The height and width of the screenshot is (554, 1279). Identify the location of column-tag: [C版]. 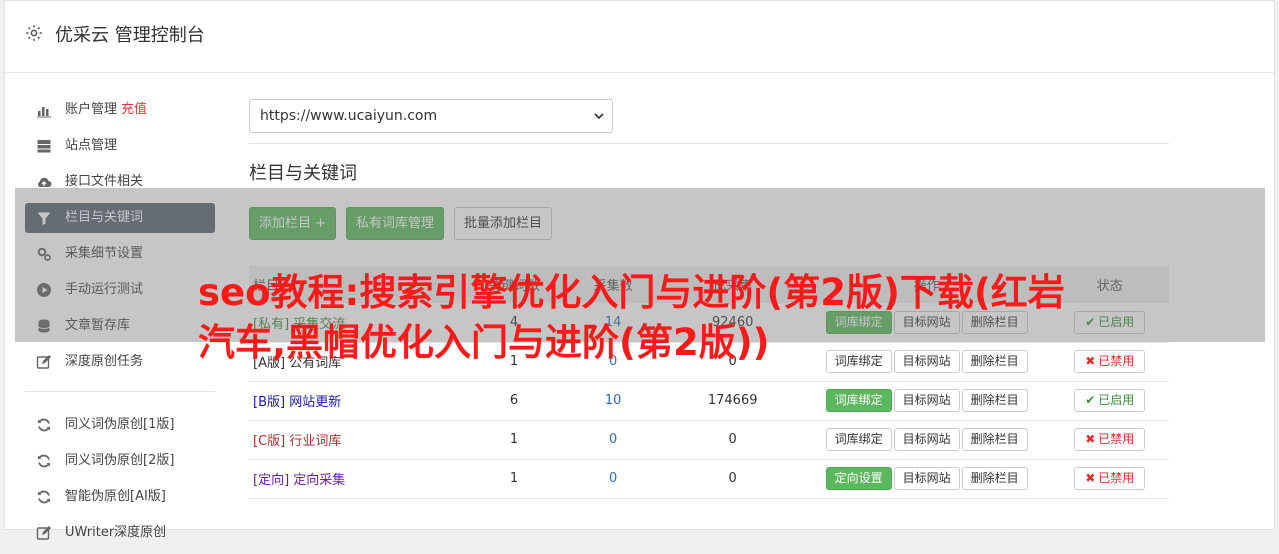
(269, 441).